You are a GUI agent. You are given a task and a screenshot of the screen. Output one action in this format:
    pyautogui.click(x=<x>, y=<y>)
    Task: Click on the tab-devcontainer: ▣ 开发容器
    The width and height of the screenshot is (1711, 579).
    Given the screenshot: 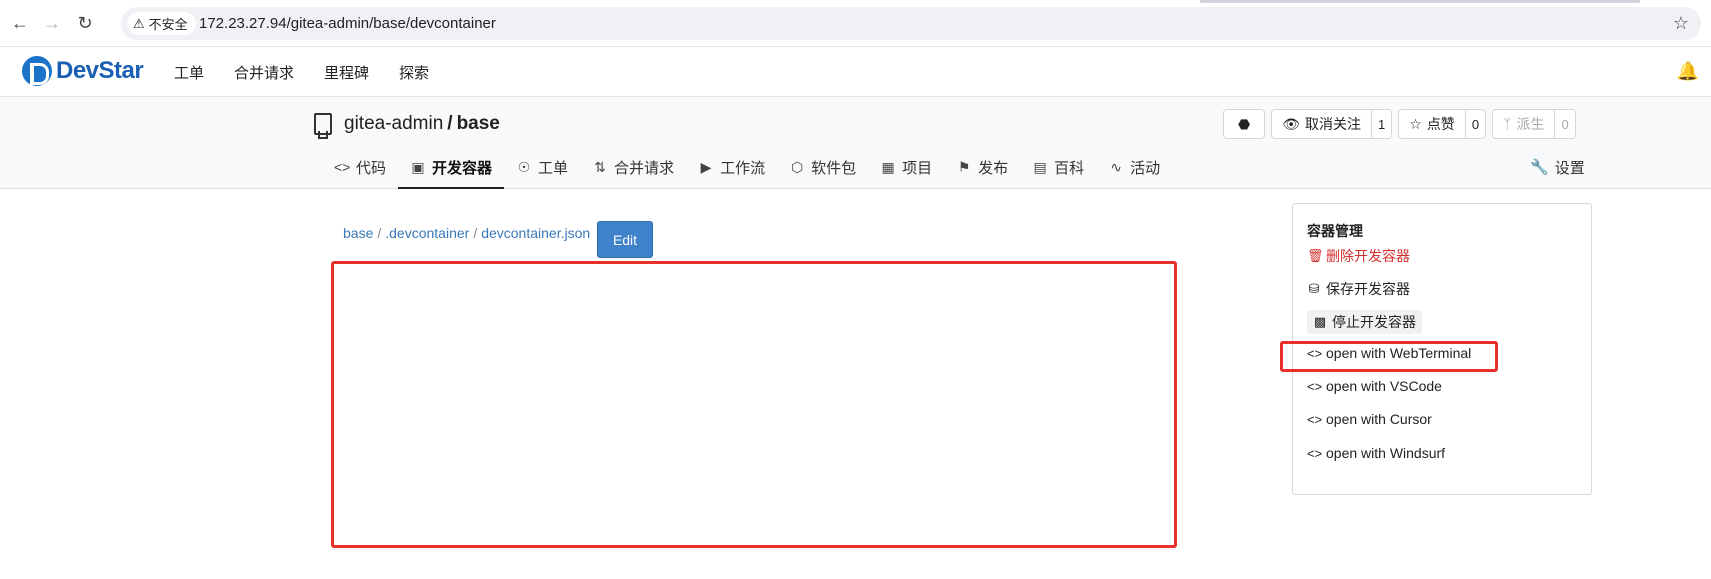 What is the action you would take?
    pyautogui.click(x=451, y=168)
    